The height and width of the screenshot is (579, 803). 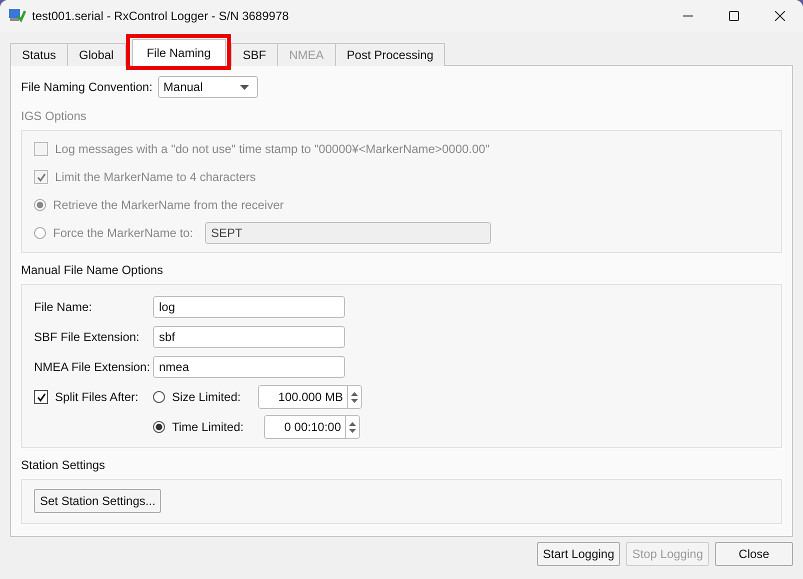 I want to click on spin-box: 100.000 MB, so click(x=310, y=397).